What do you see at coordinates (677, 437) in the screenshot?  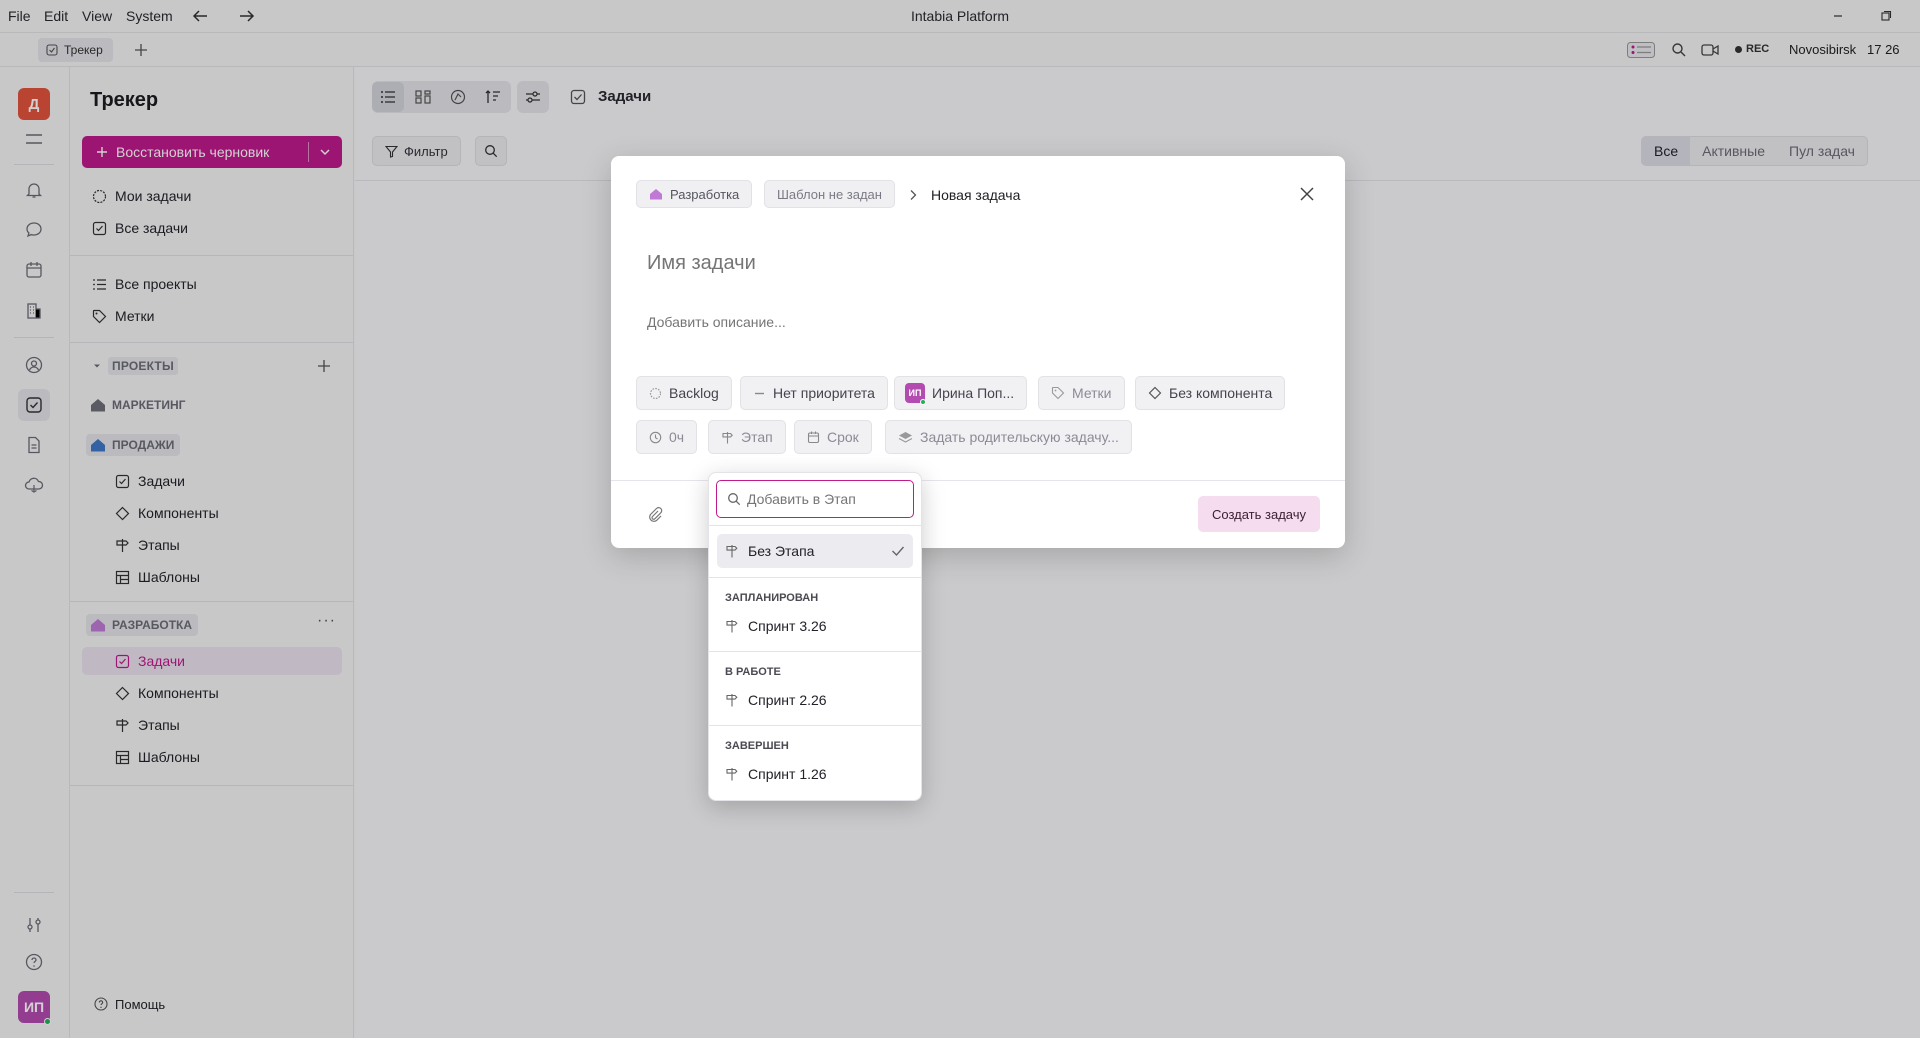 I see `estimate-label: 0ч` at bounding box center [677, 437].